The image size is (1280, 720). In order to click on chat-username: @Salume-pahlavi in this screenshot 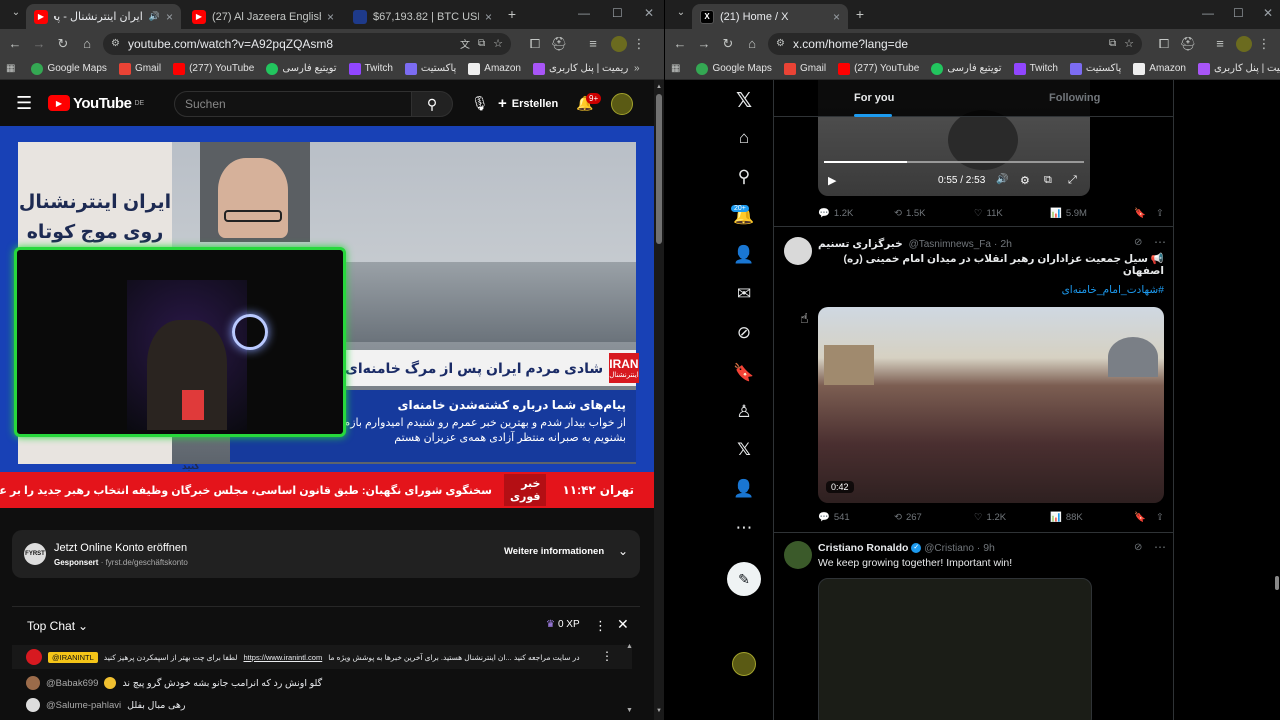, I will do `click(83, 705)`.